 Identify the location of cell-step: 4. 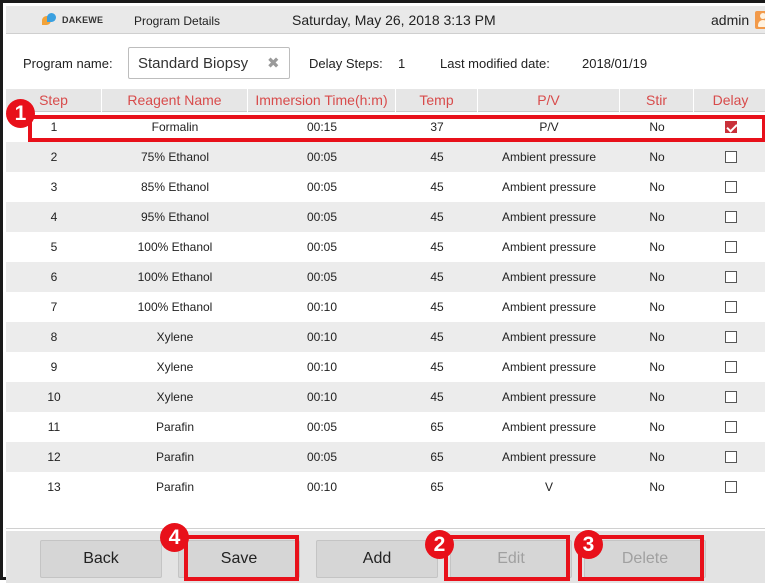
(54, 217).